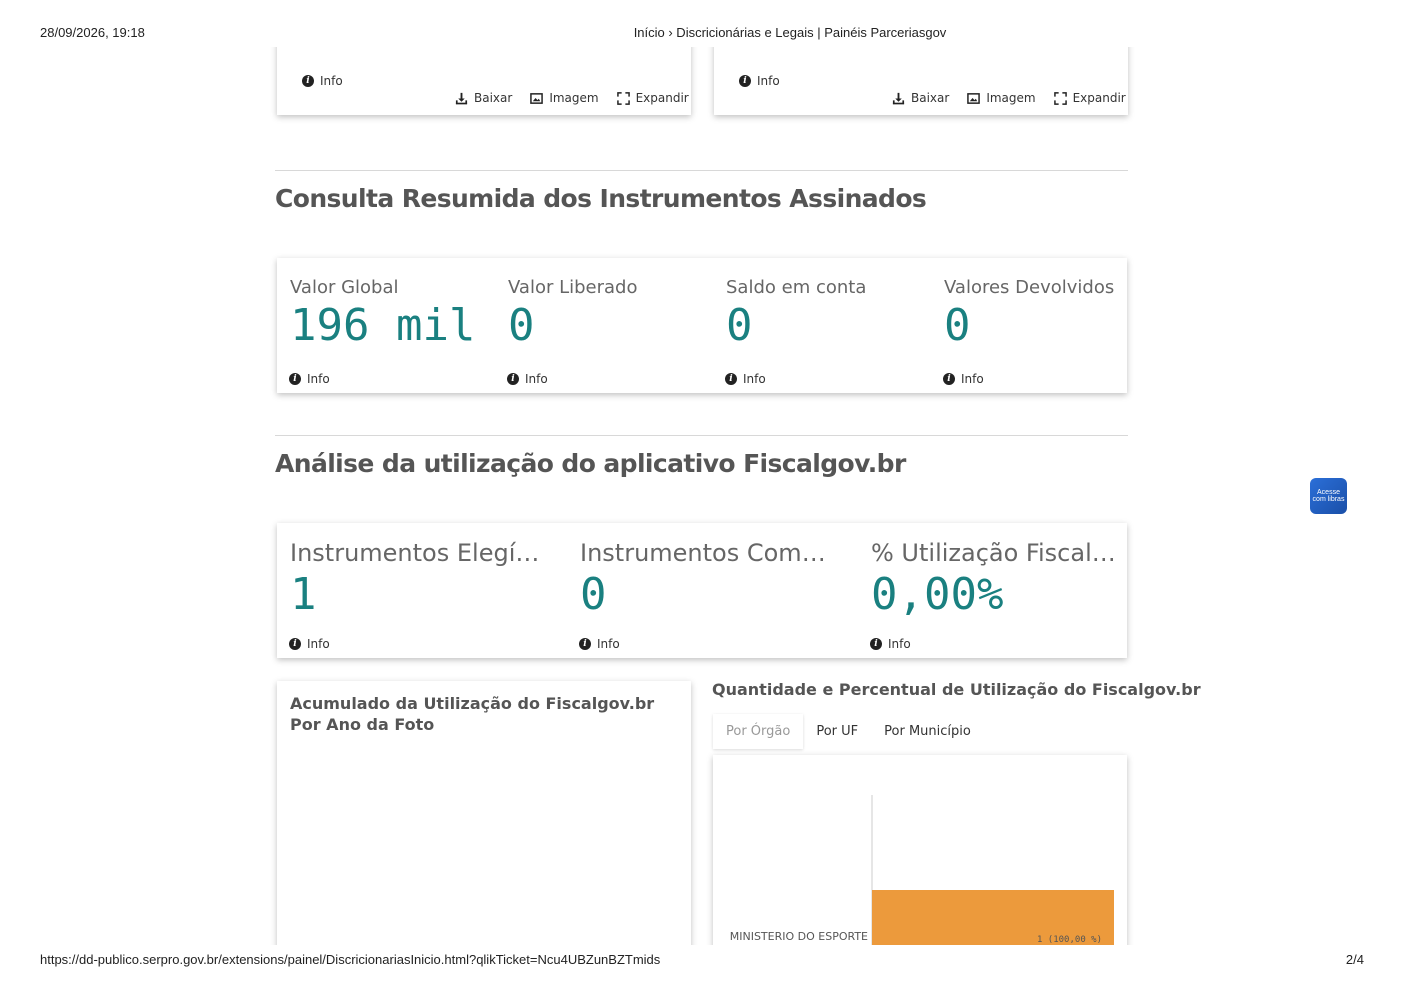  I want to click on kpi-instrumentos-elegiveis: Instrumentos Elegív... 1, so click(415, 580).